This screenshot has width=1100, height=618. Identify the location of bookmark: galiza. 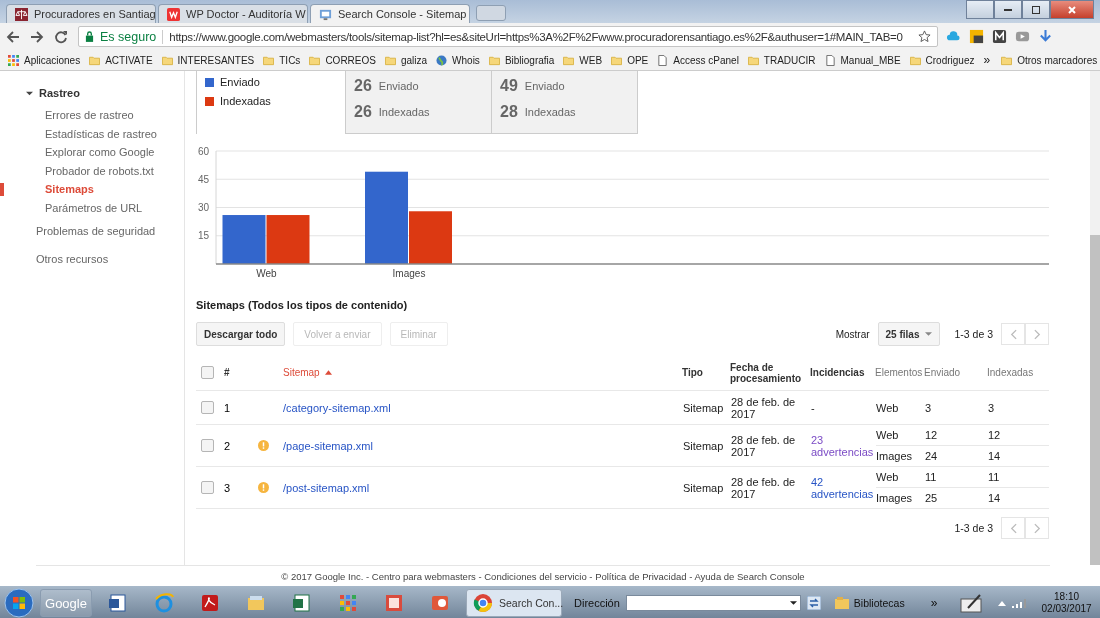
(406, 60).